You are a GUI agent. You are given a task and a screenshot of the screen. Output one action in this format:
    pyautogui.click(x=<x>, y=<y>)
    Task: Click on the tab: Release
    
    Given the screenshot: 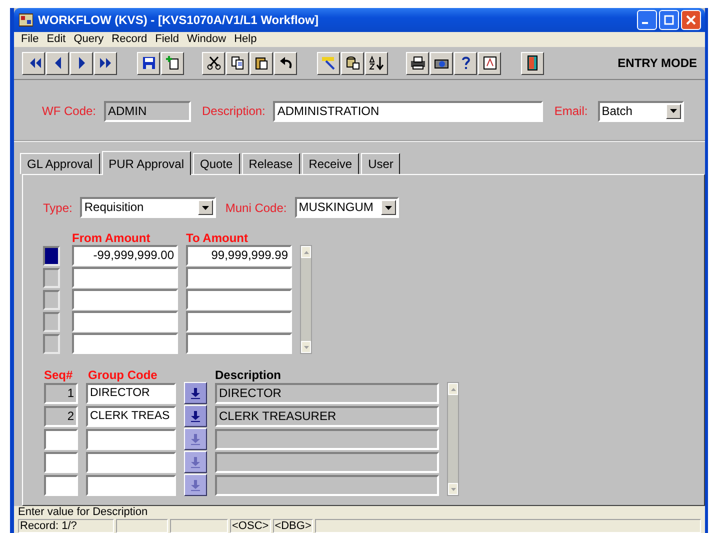 What is the action you would take?
    pyautogui.click(x=271, y=163)
    